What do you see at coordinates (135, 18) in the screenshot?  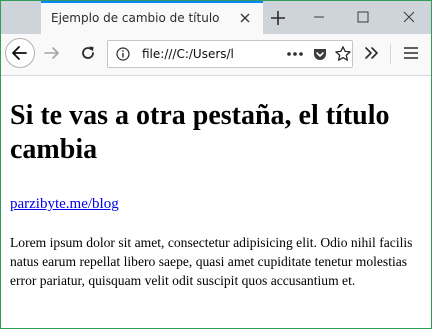 I see `tab-title: Ejemplo de cambio de título` at bounding box center [135, 18].